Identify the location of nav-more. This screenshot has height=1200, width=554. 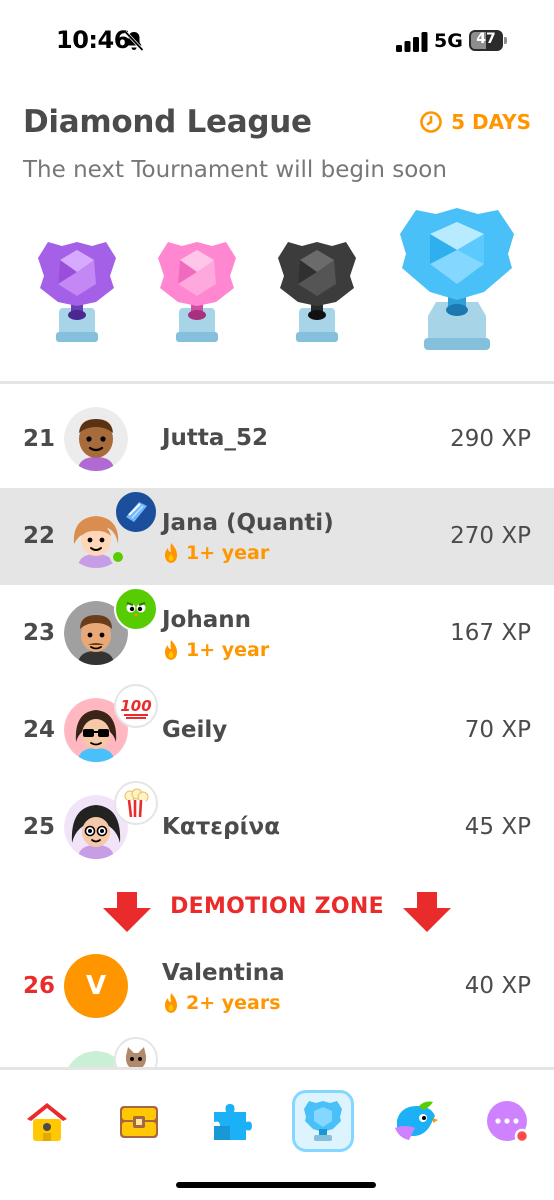
(507, 1121).